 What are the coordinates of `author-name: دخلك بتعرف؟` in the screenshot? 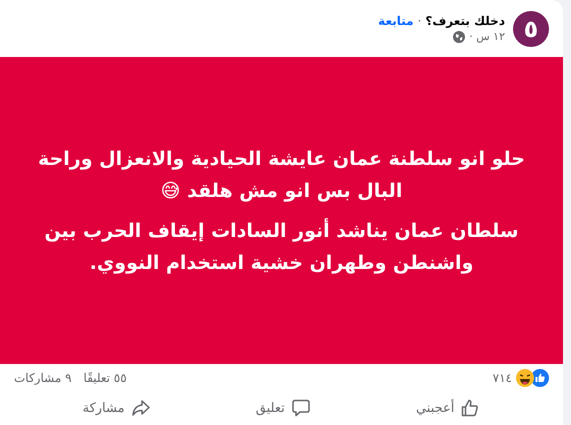 It's located at (465, 21).